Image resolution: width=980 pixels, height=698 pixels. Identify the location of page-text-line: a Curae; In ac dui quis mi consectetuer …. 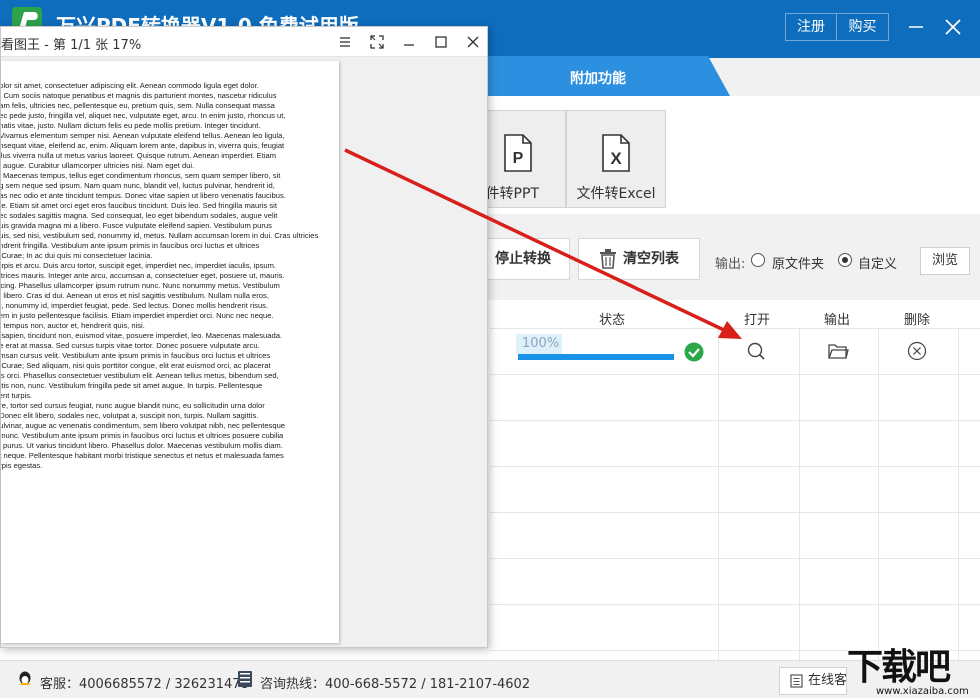
(77, 255).